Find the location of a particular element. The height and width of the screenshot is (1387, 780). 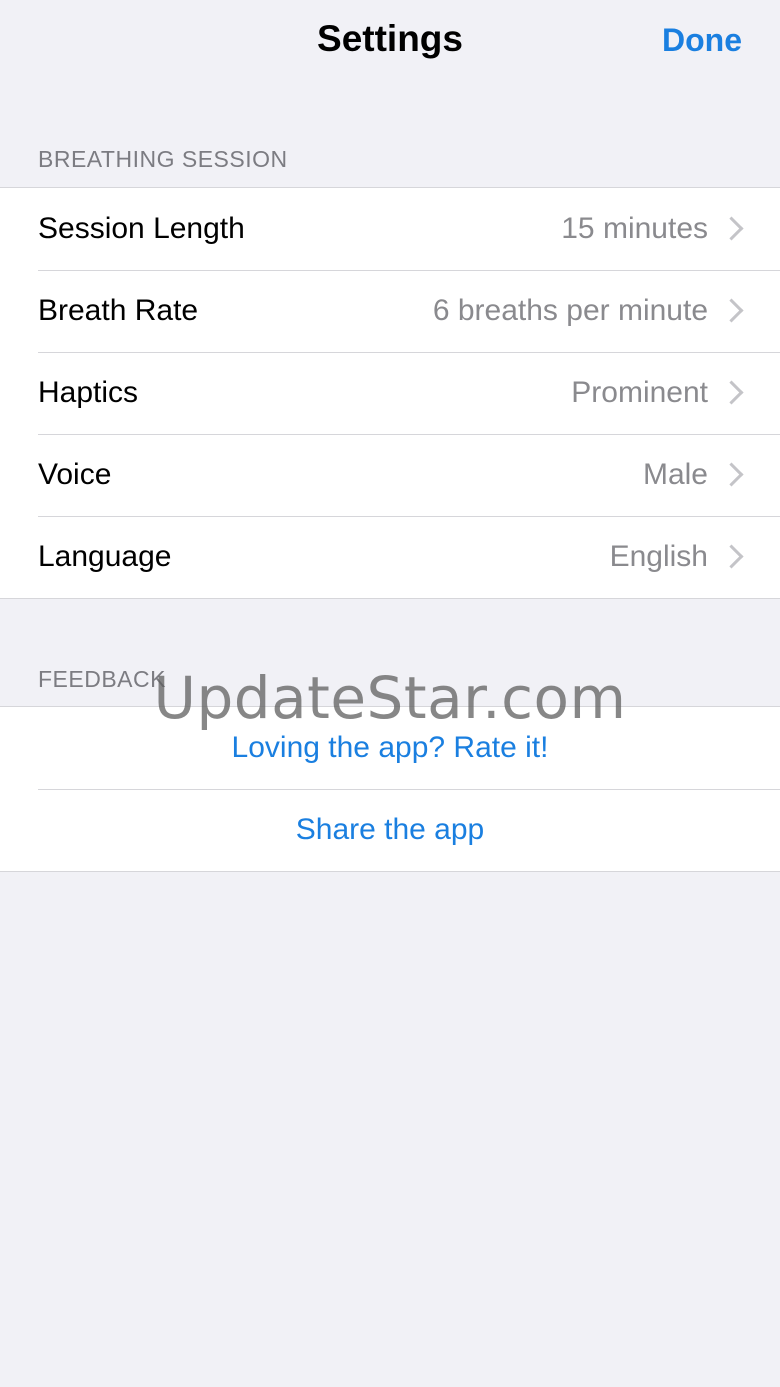

section-header-feedback: FEEDBACK is located at coordinates (102, 679).